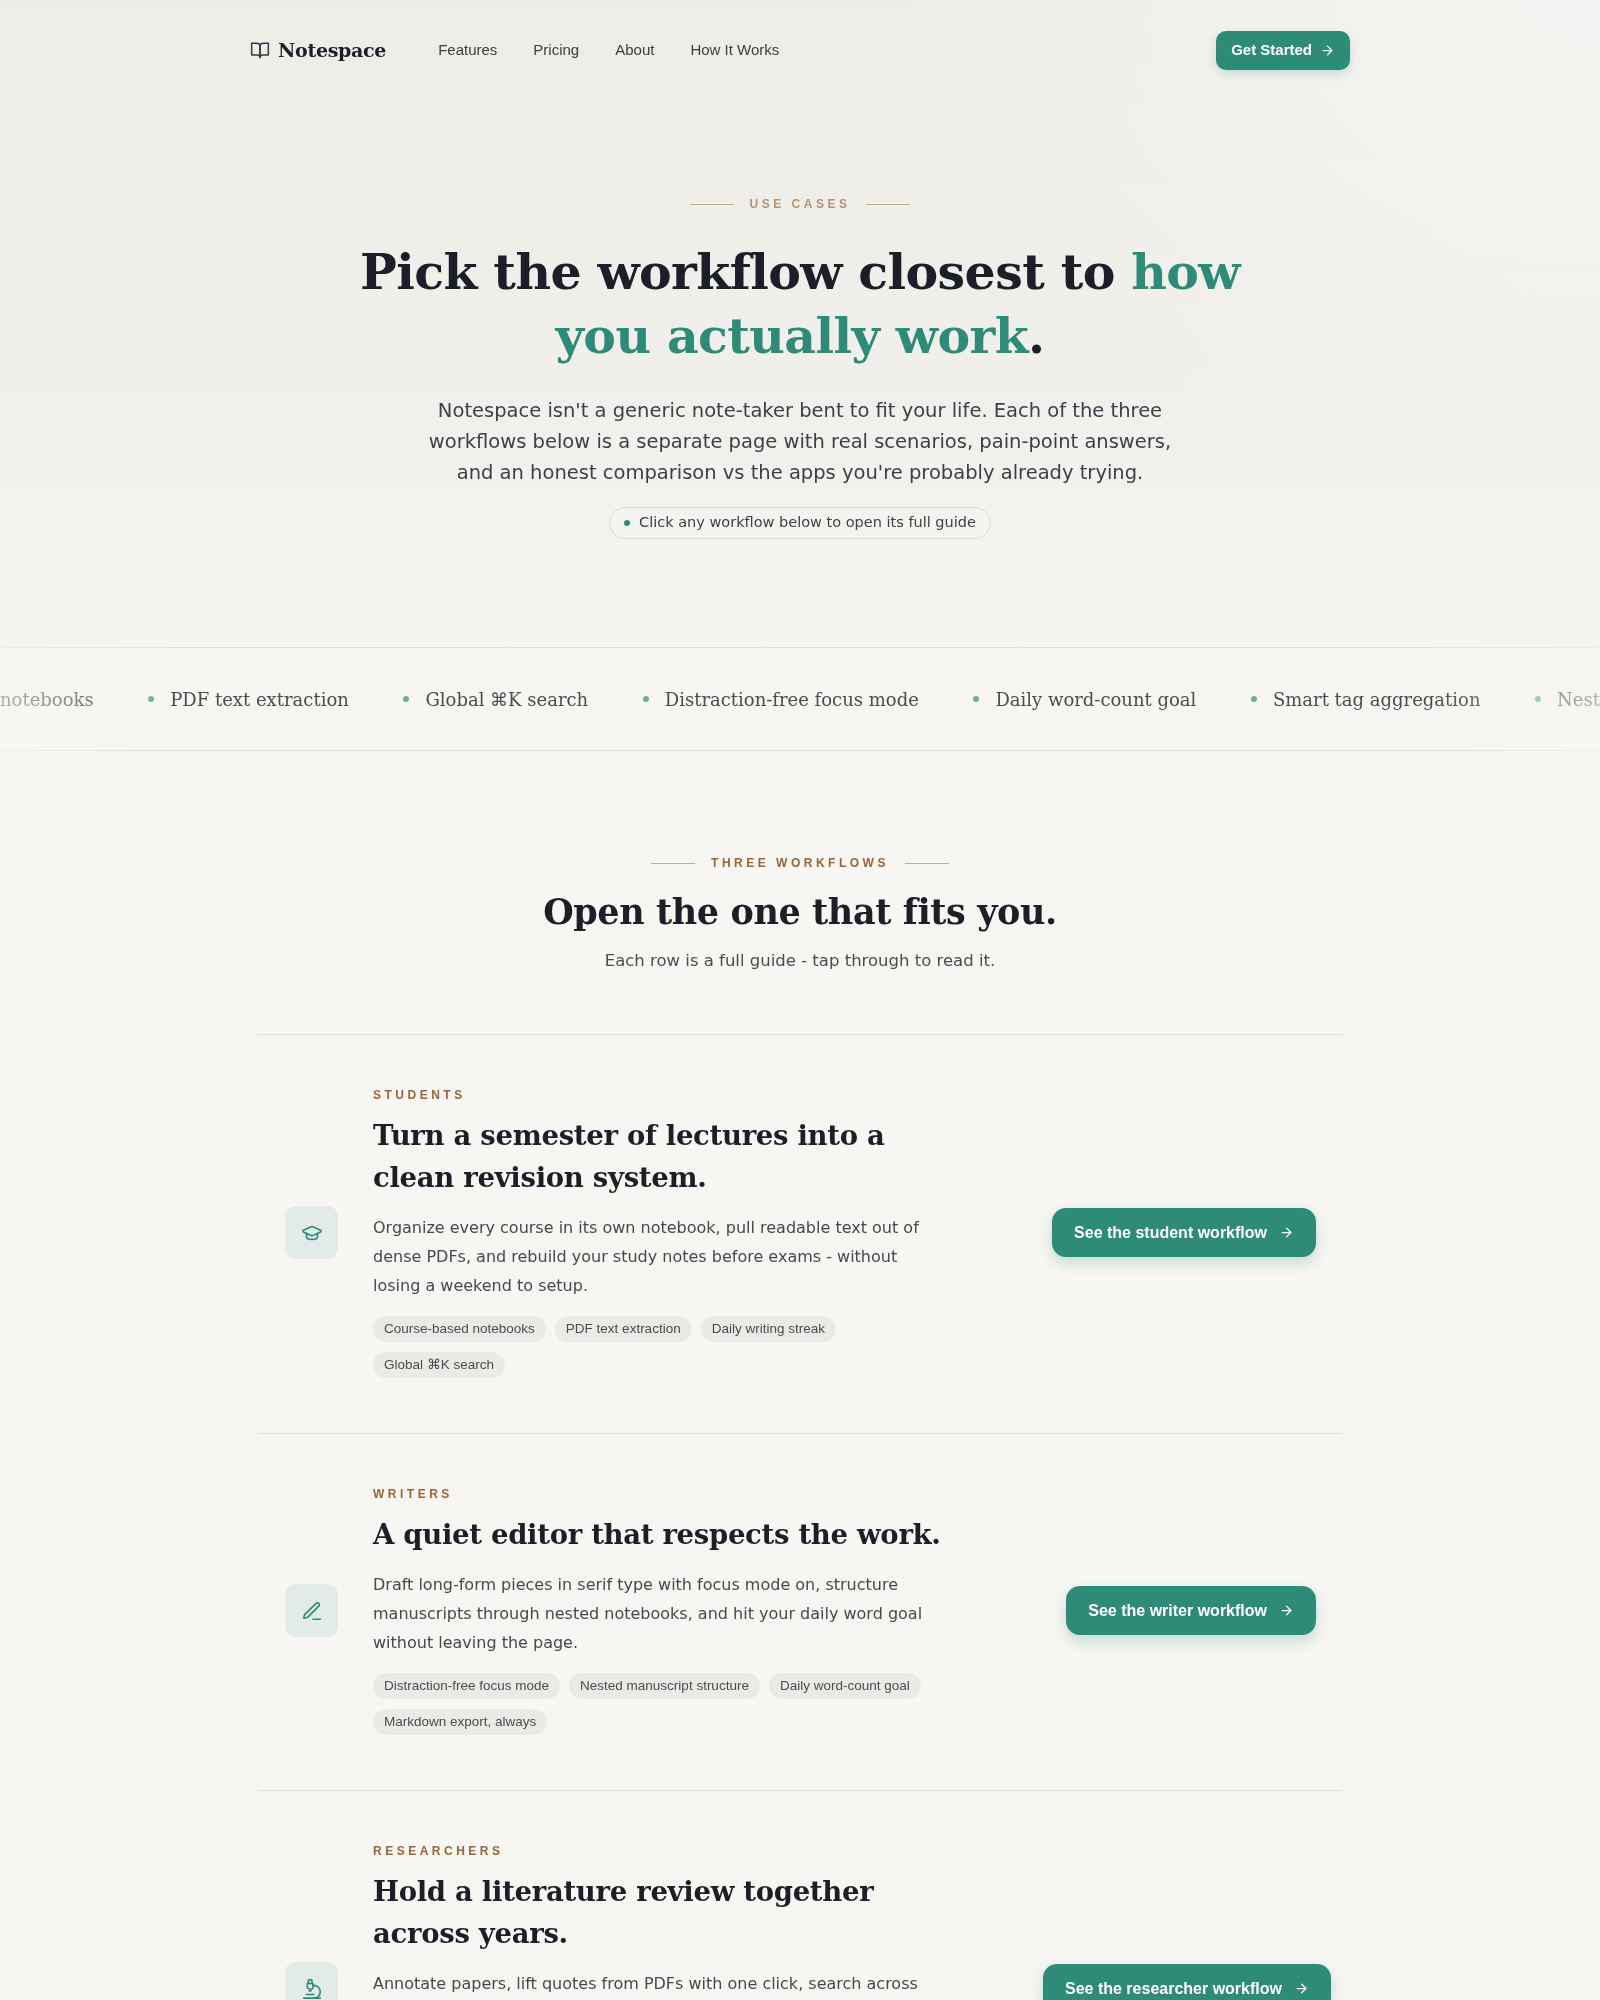 The image size is (1600, 2000). What do you see at coordinates (311, 1232) in the screenshot?
I see `graduation-cap-icon` at bounding box center [311, 1232].